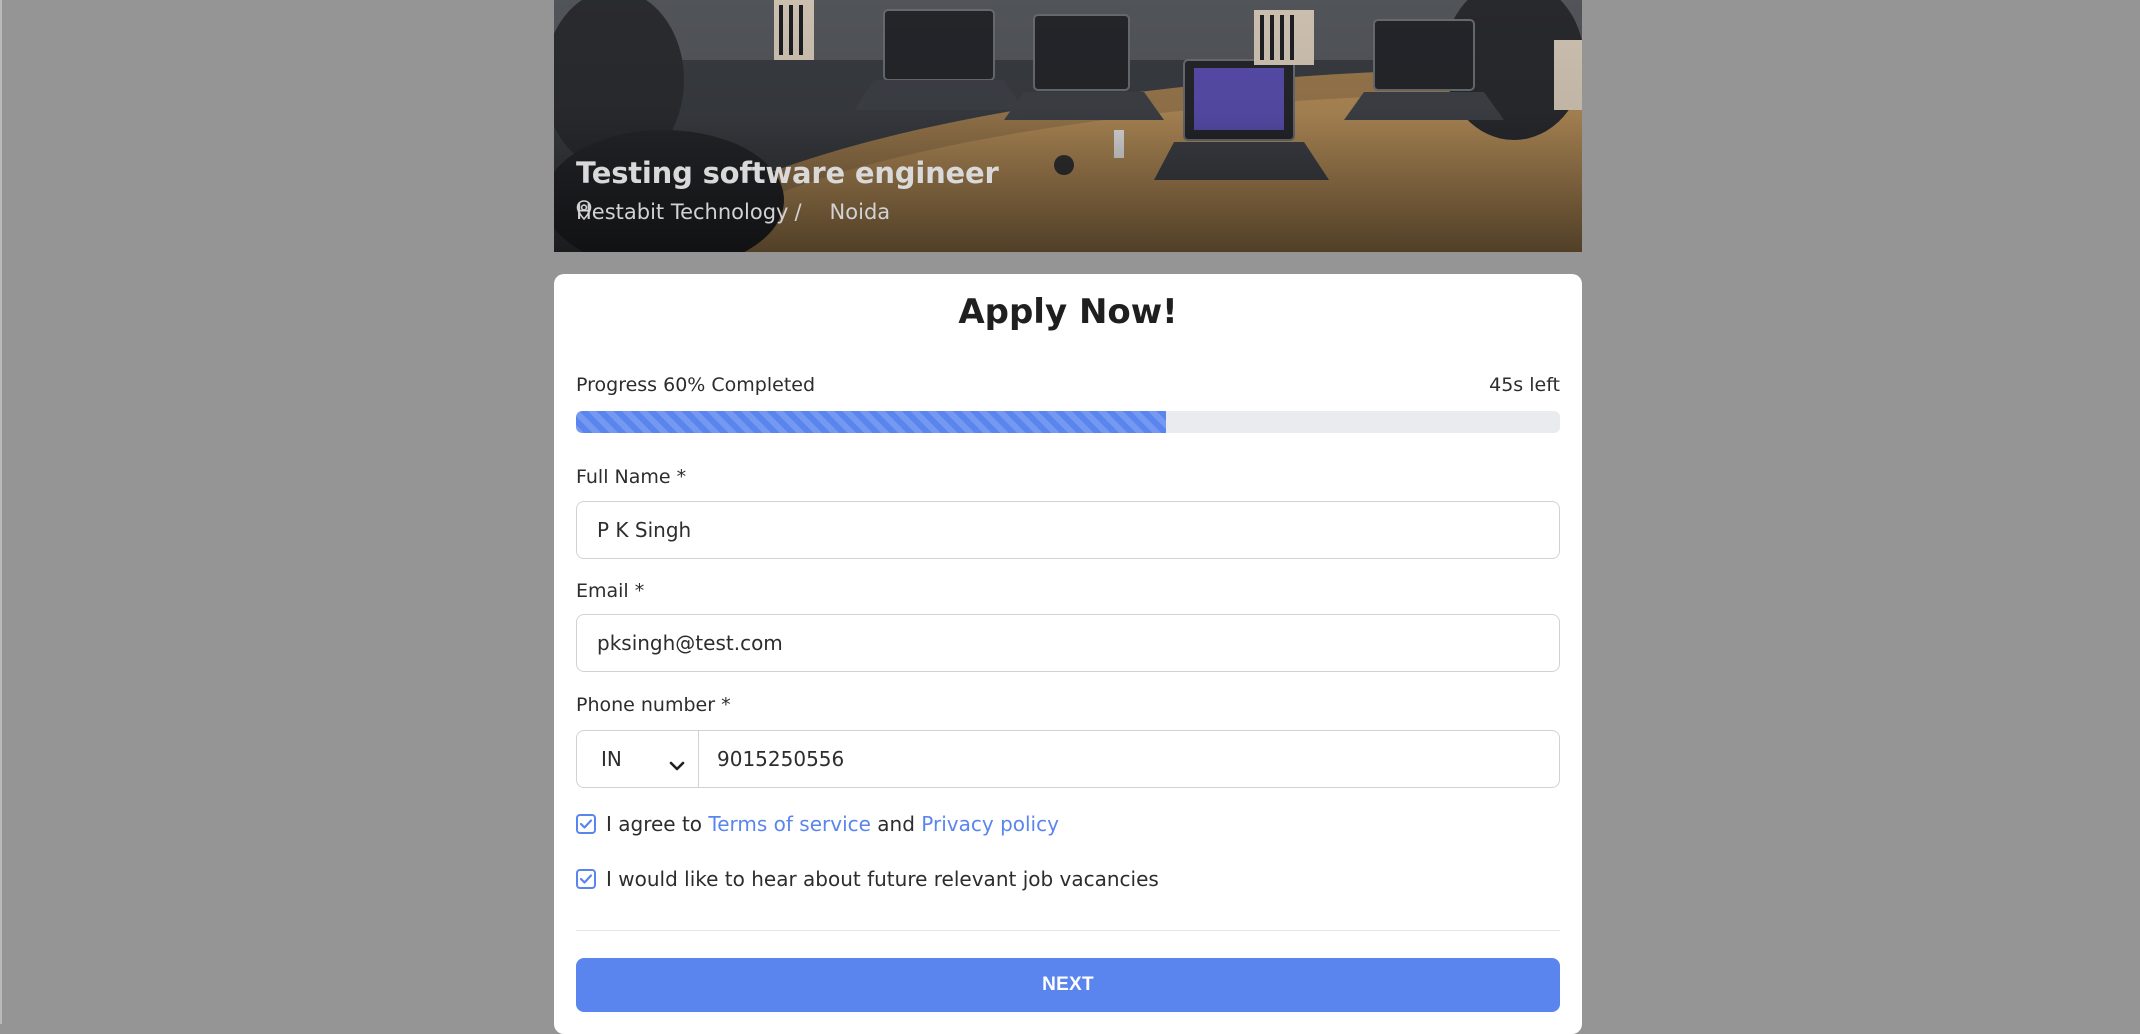 This screenshot has height=1034, width=2140. Describe the element at coordinates (653, 705) in the screenshot. I see `phone-label: Phone number *` at that location.